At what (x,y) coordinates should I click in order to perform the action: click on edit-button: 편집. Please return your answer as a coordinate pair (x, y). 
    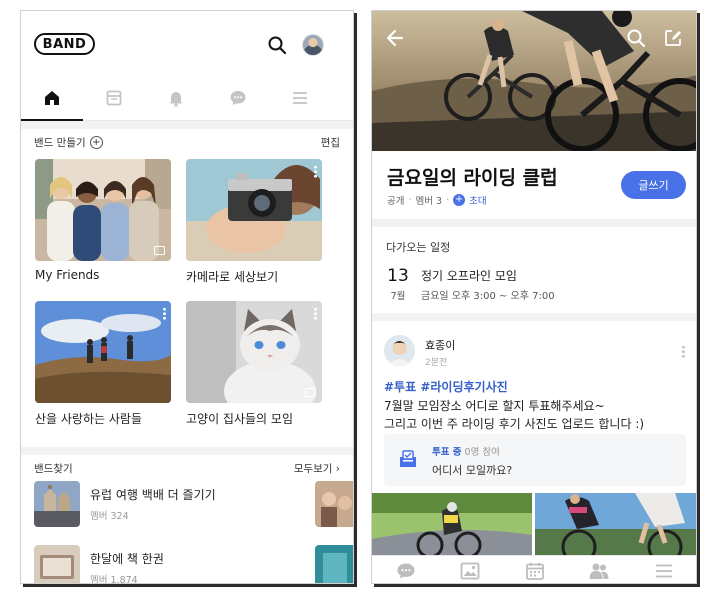
    Looking at the image, I should click on (330, 142).